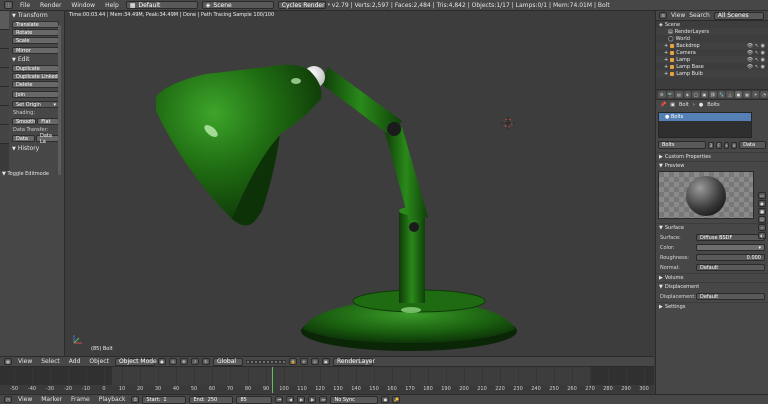 The height and width of the screenshot is (404, 768). I want to click on editor-type-icon: ⓘ, so click(8, 5).